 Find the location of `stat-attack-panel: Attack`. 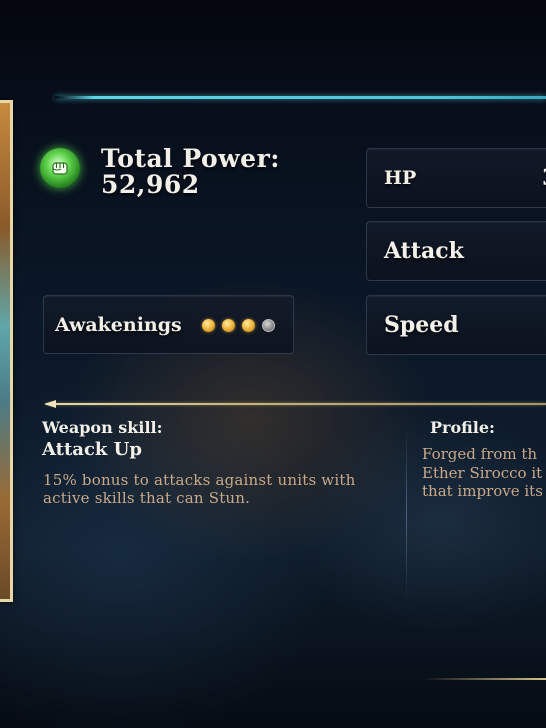

stat-attack-panel: Attack is located at coordinates (456, 251).